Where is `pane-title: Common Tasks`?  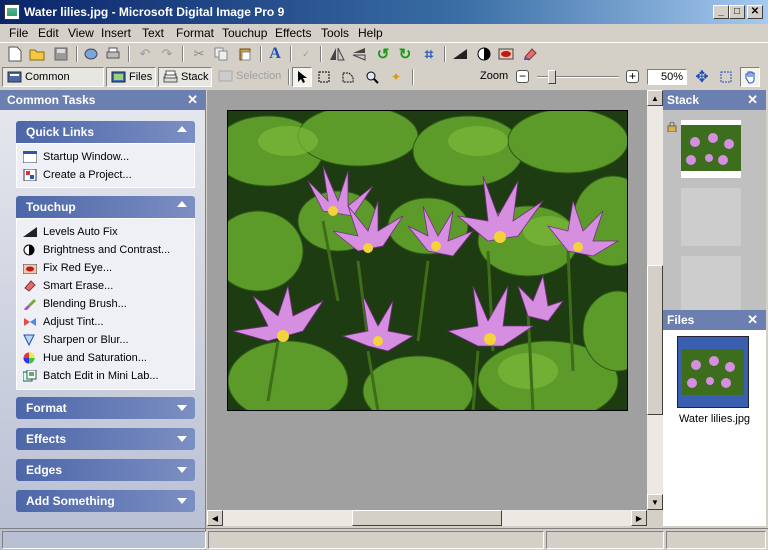
pane-title: Common Tasks is located at coordinates (51, 100).